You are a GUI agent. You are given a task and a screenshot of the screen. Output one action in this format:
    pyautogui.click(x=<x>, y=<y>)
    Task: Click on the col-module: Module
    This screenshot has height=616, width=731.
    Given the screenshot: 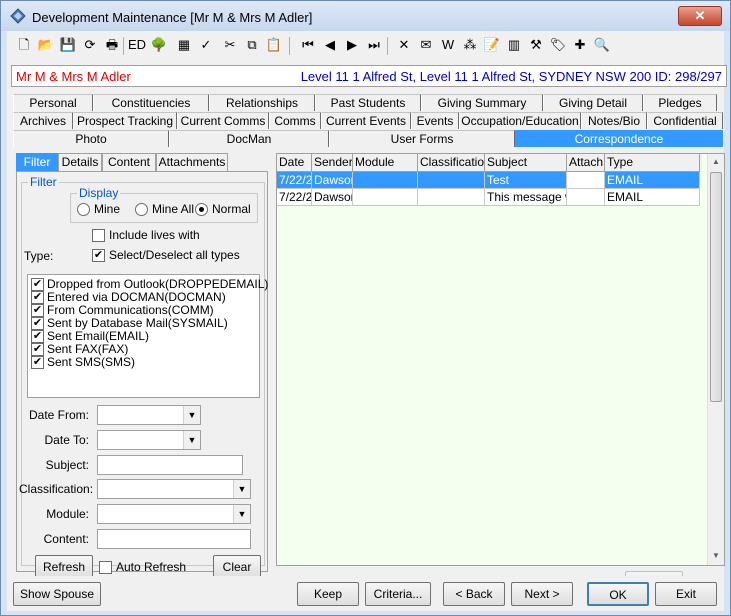 What is the action you would take?
    pyautogui.click(x=385, y=163)
    